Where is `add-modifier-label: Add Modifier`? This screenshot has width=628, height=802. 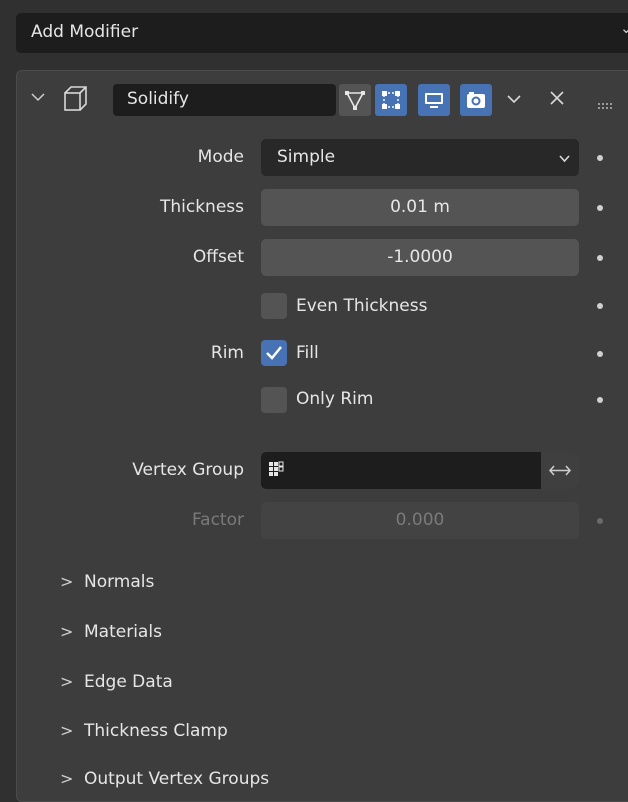 add-modifier-label: Add Modifier is located at coordinates (85, 32).